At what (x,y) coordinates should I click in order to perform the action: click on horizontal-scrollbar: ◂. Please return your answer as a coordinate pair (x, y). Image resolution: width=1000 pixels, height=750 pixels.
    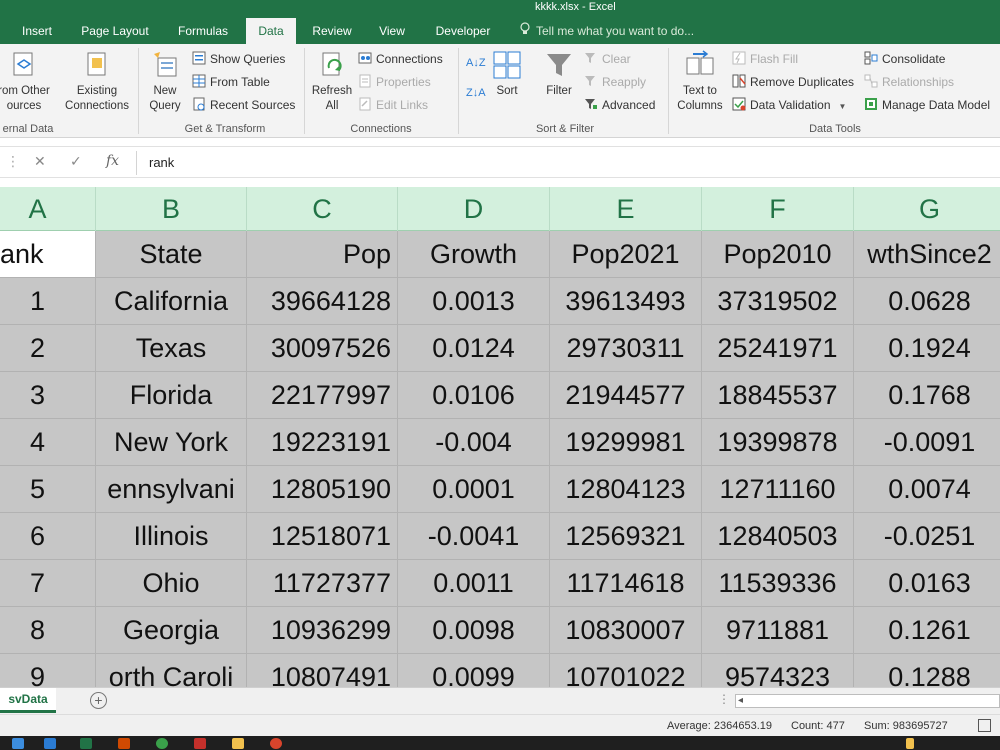
    Looking at the image, I should click on (867, 701).